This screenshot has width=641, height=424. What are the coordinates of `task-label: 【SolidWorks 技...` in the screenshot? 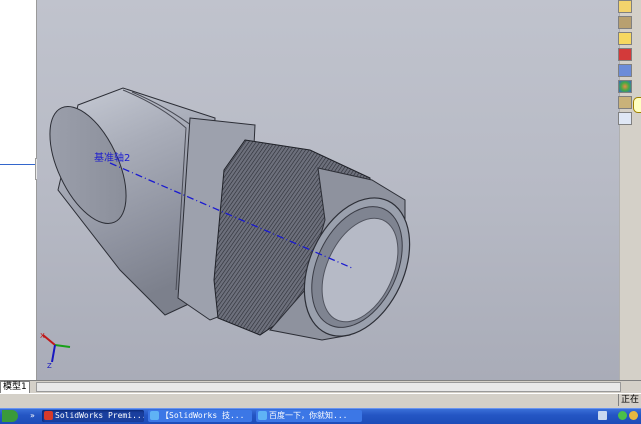 It's located at (203, 415).